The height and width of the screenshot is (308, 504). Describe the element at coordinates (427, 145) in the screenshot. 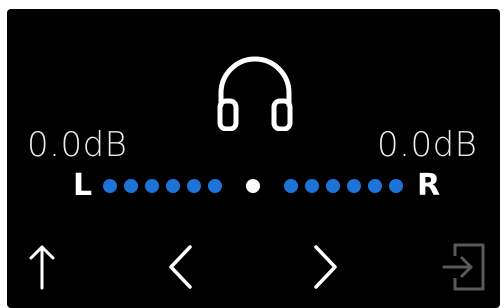

I see `right-level-readout: 0.0dB` at that location.